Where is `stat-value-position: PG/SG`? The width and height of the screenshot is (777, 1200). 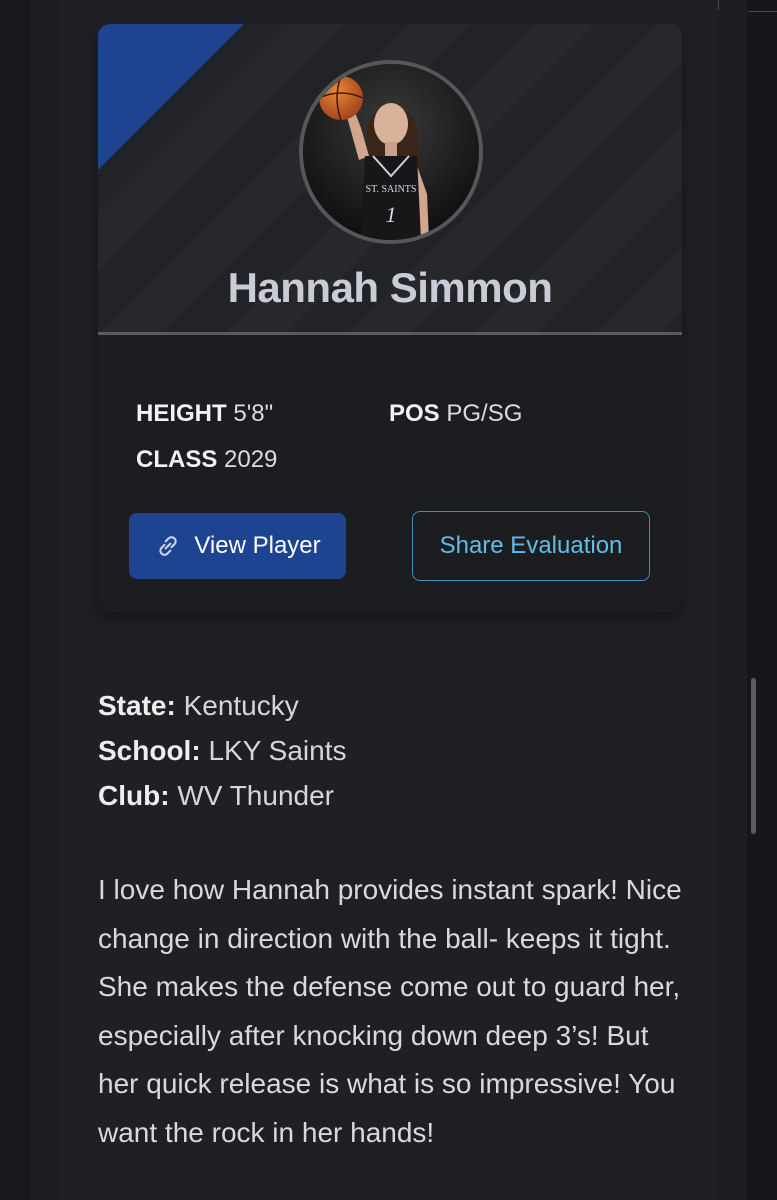
stat-value-position: PG/SG is located at coordinates (484, 413).